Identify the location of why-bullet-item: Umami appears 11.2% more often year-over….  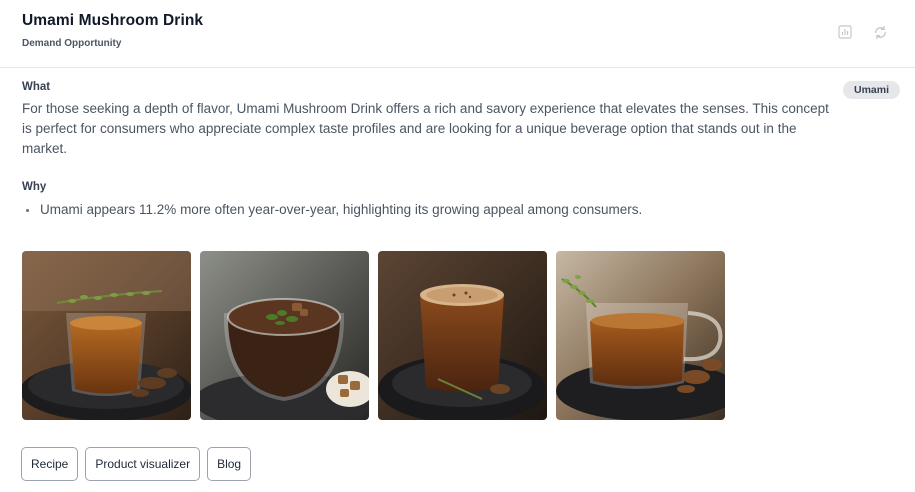
(334, 209).